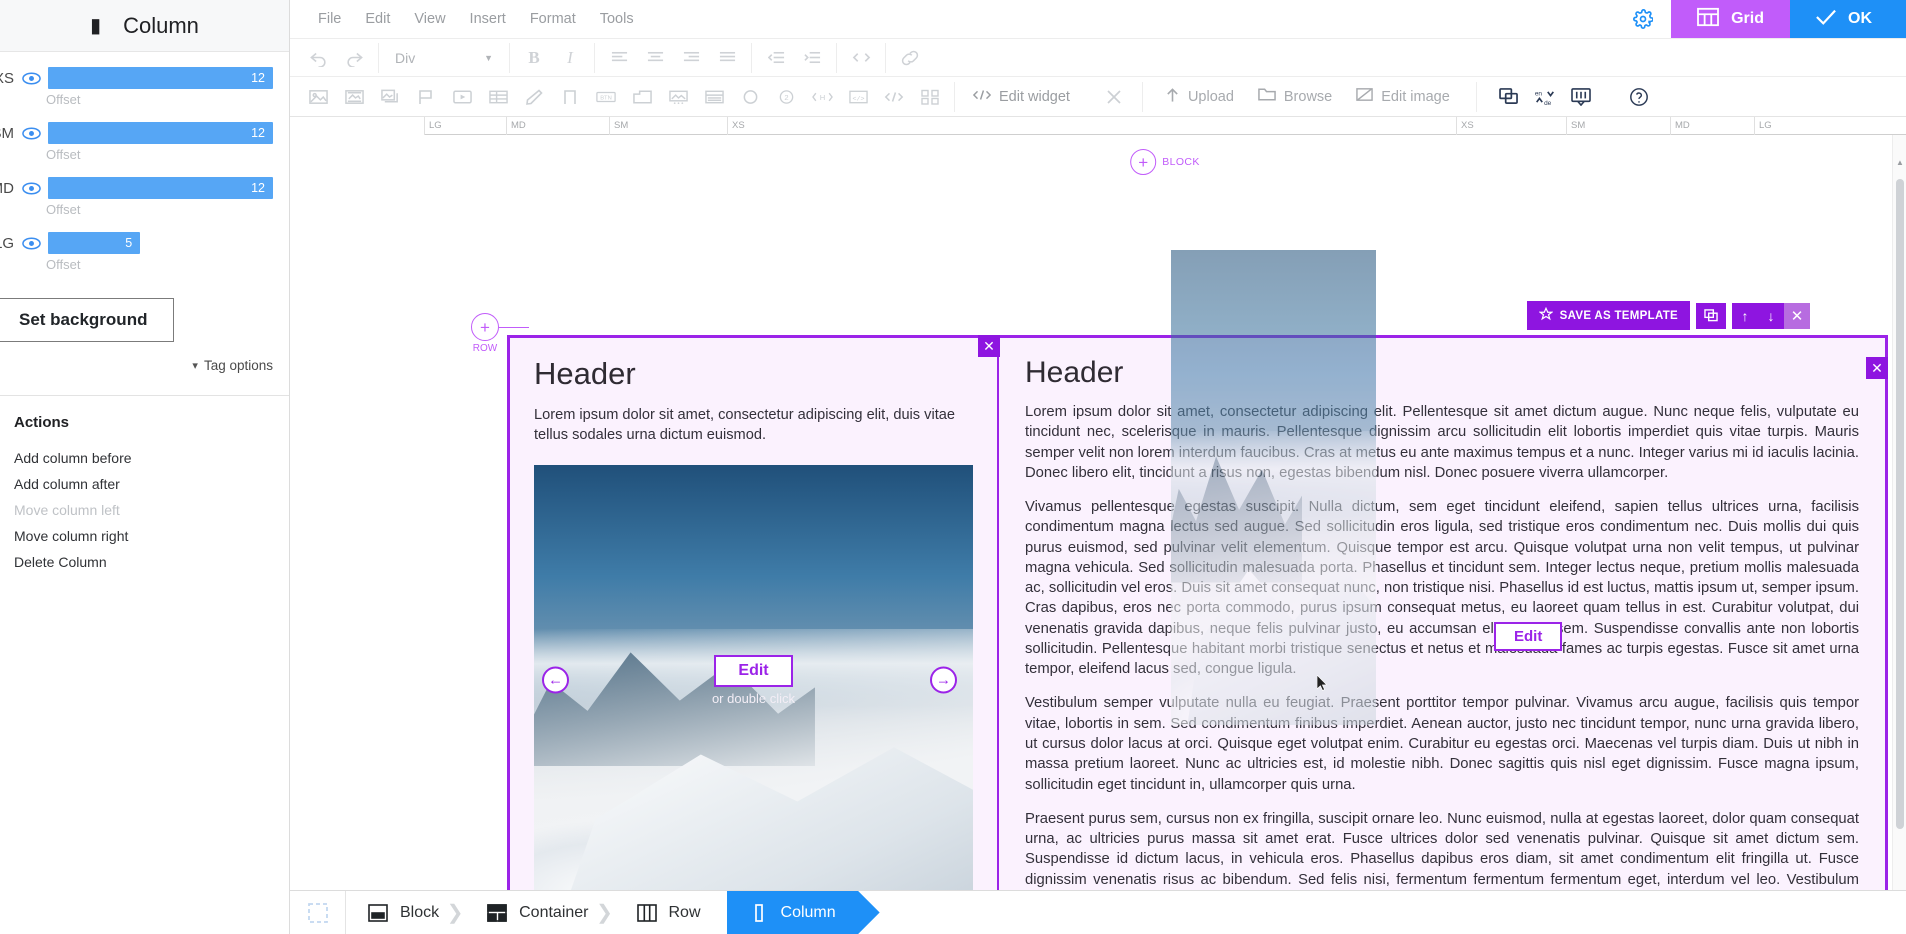  Describe the element at coordinates (534, 58) in the screenshot. I see `bold-button: B` at that location.